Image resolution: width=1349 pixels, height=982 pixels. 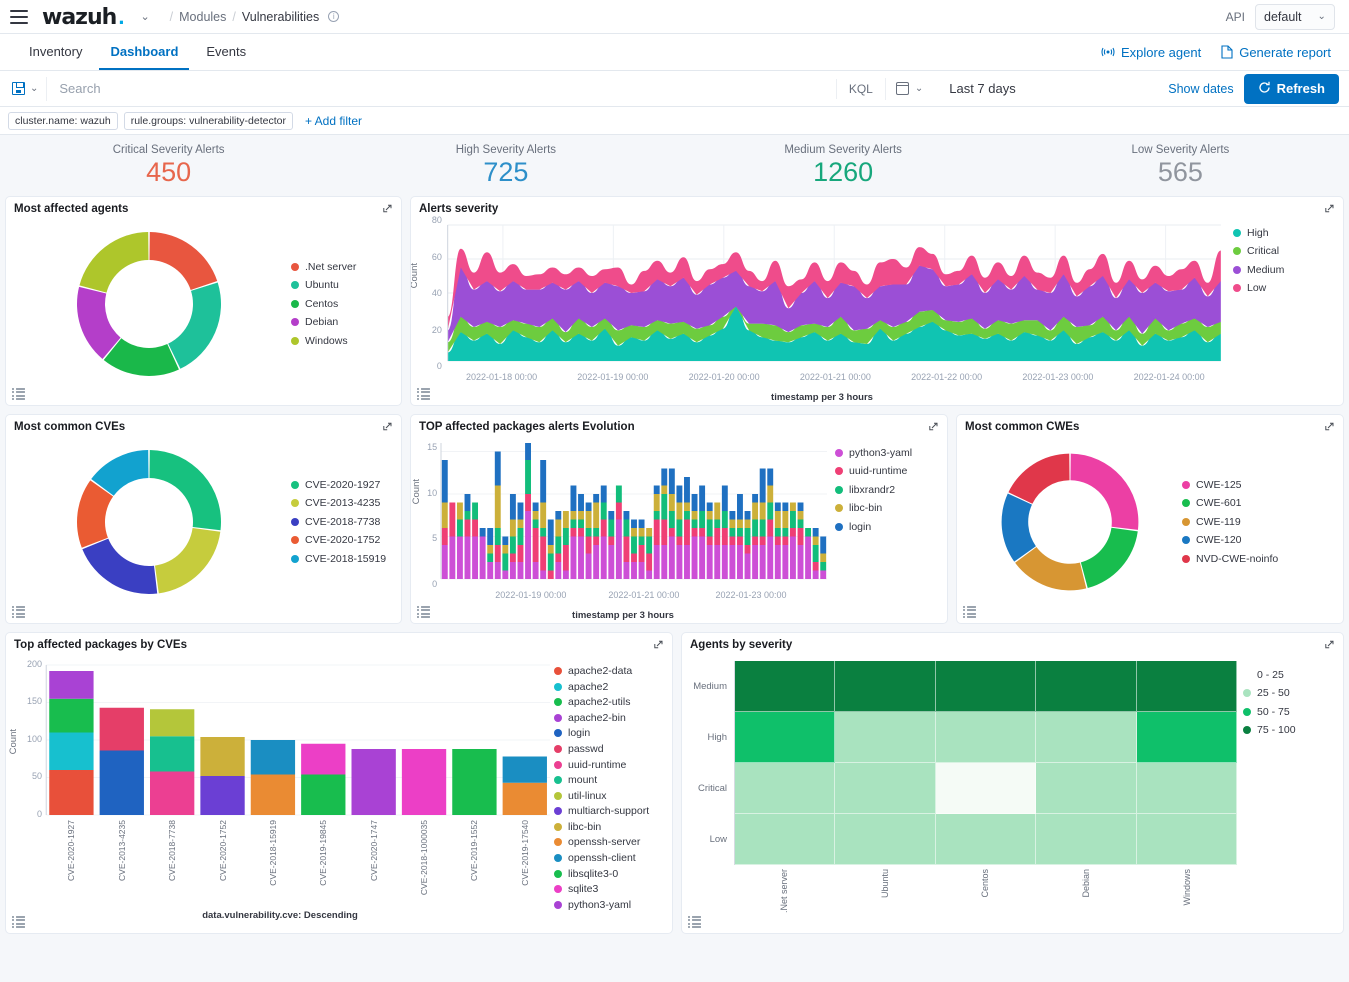 What do you see at coordinates (1205, 89) in the screenshot?
I see `show-dates-button: Show dates` at bounding box center [1205, 89].